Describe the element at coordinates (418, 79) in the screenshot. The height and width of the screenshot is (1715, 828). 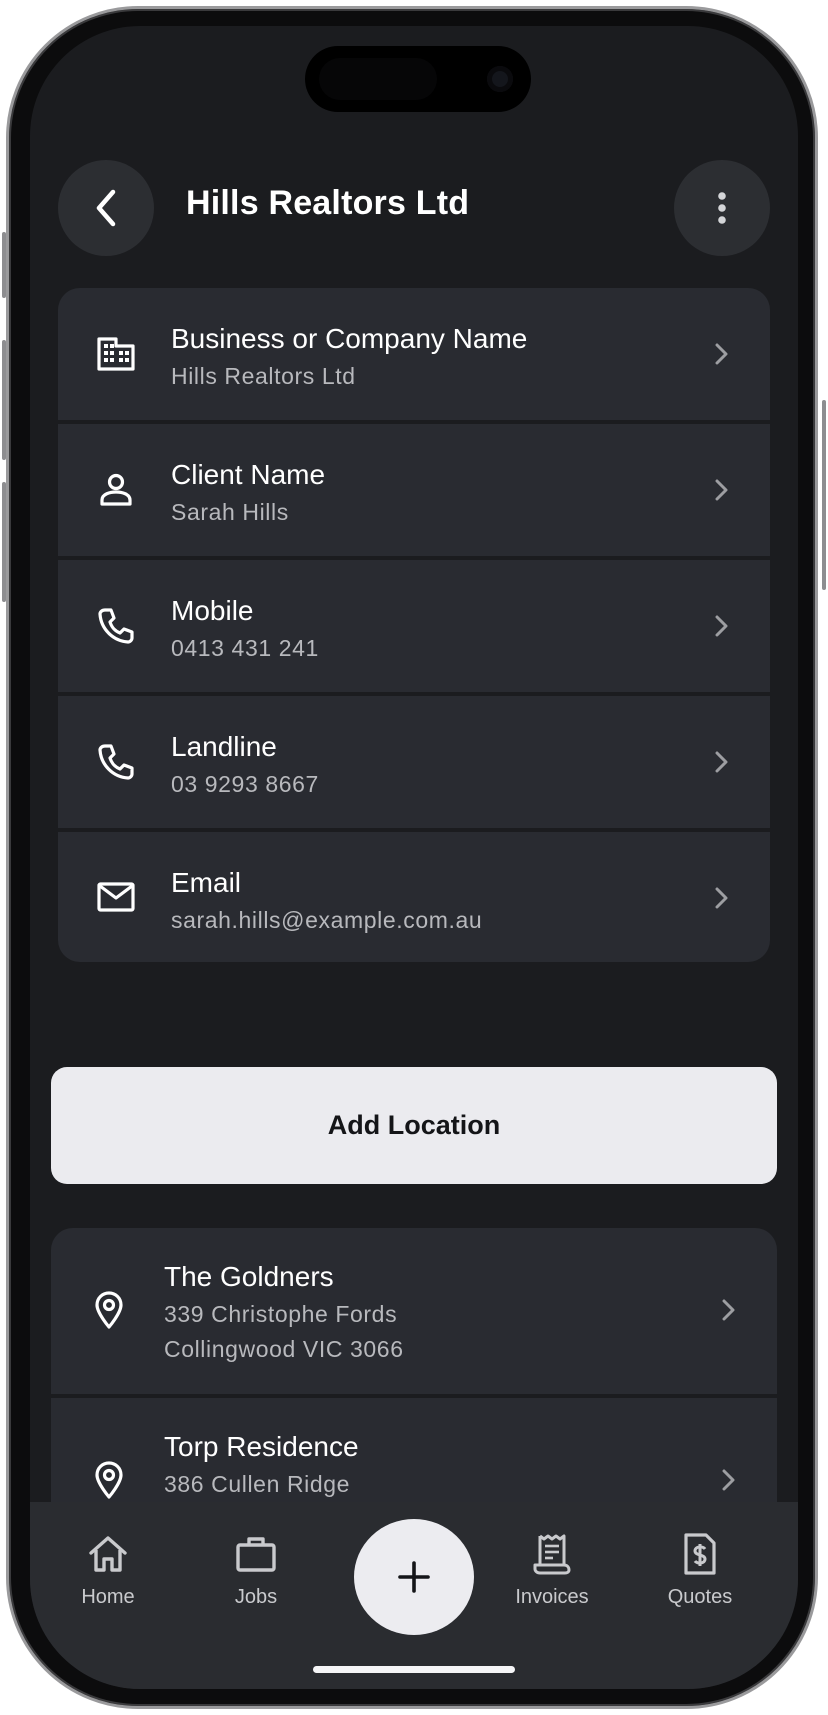
I see `dynamic-island` at that location.